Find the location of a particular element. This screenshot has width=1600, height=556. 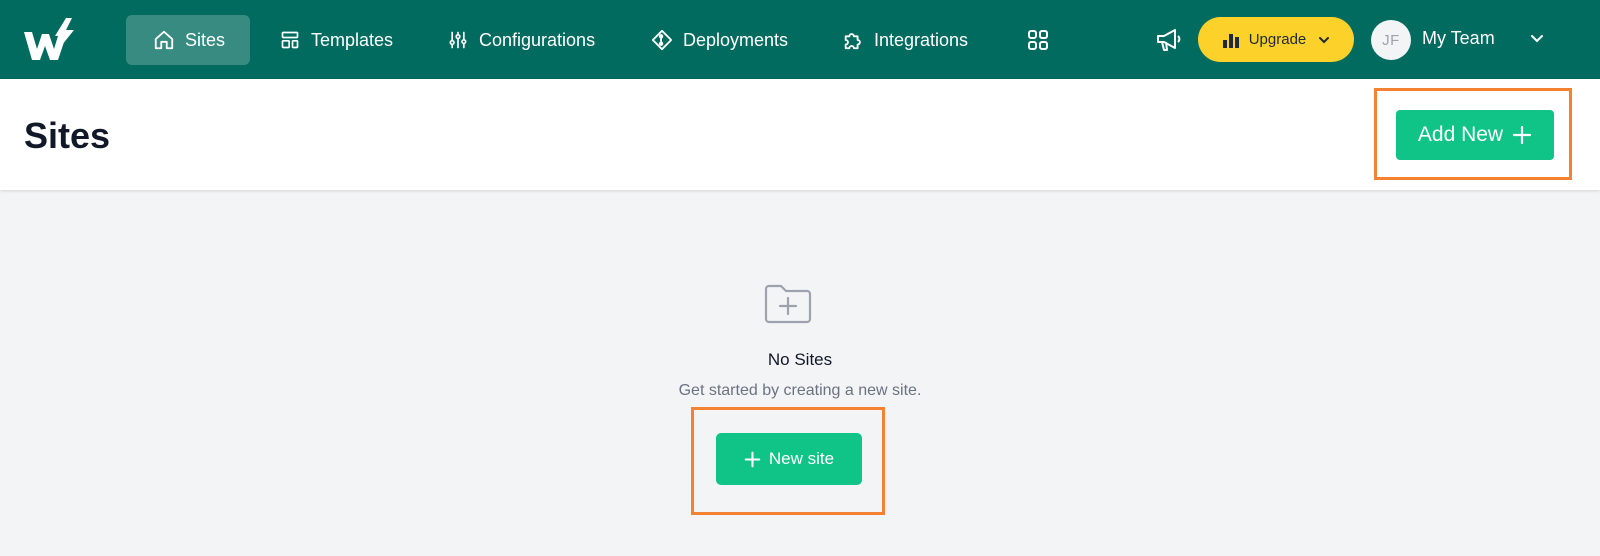

nav-item-label: Sites is located at coordinates (205, 39).